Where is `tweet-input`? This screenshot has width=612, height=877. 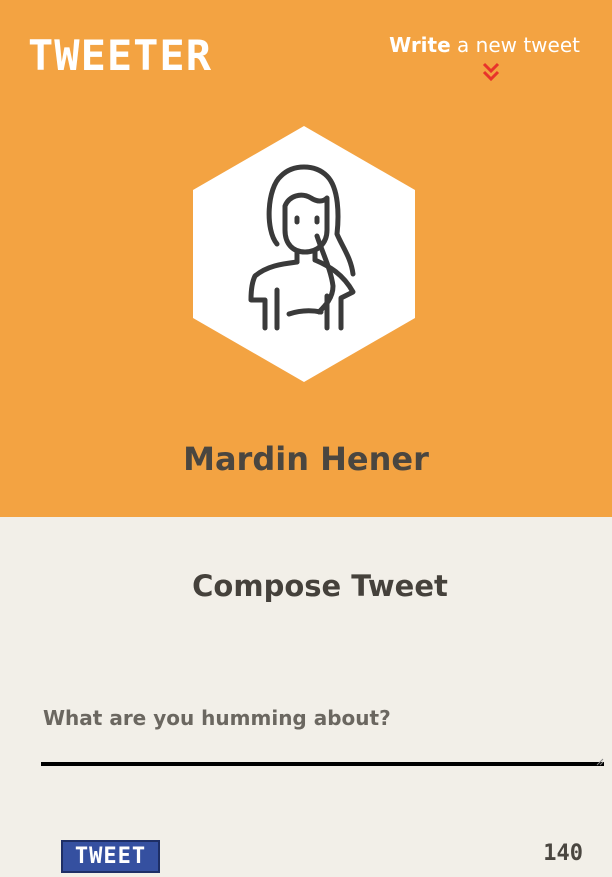 tweet-input is located at coordinates (322, 733).